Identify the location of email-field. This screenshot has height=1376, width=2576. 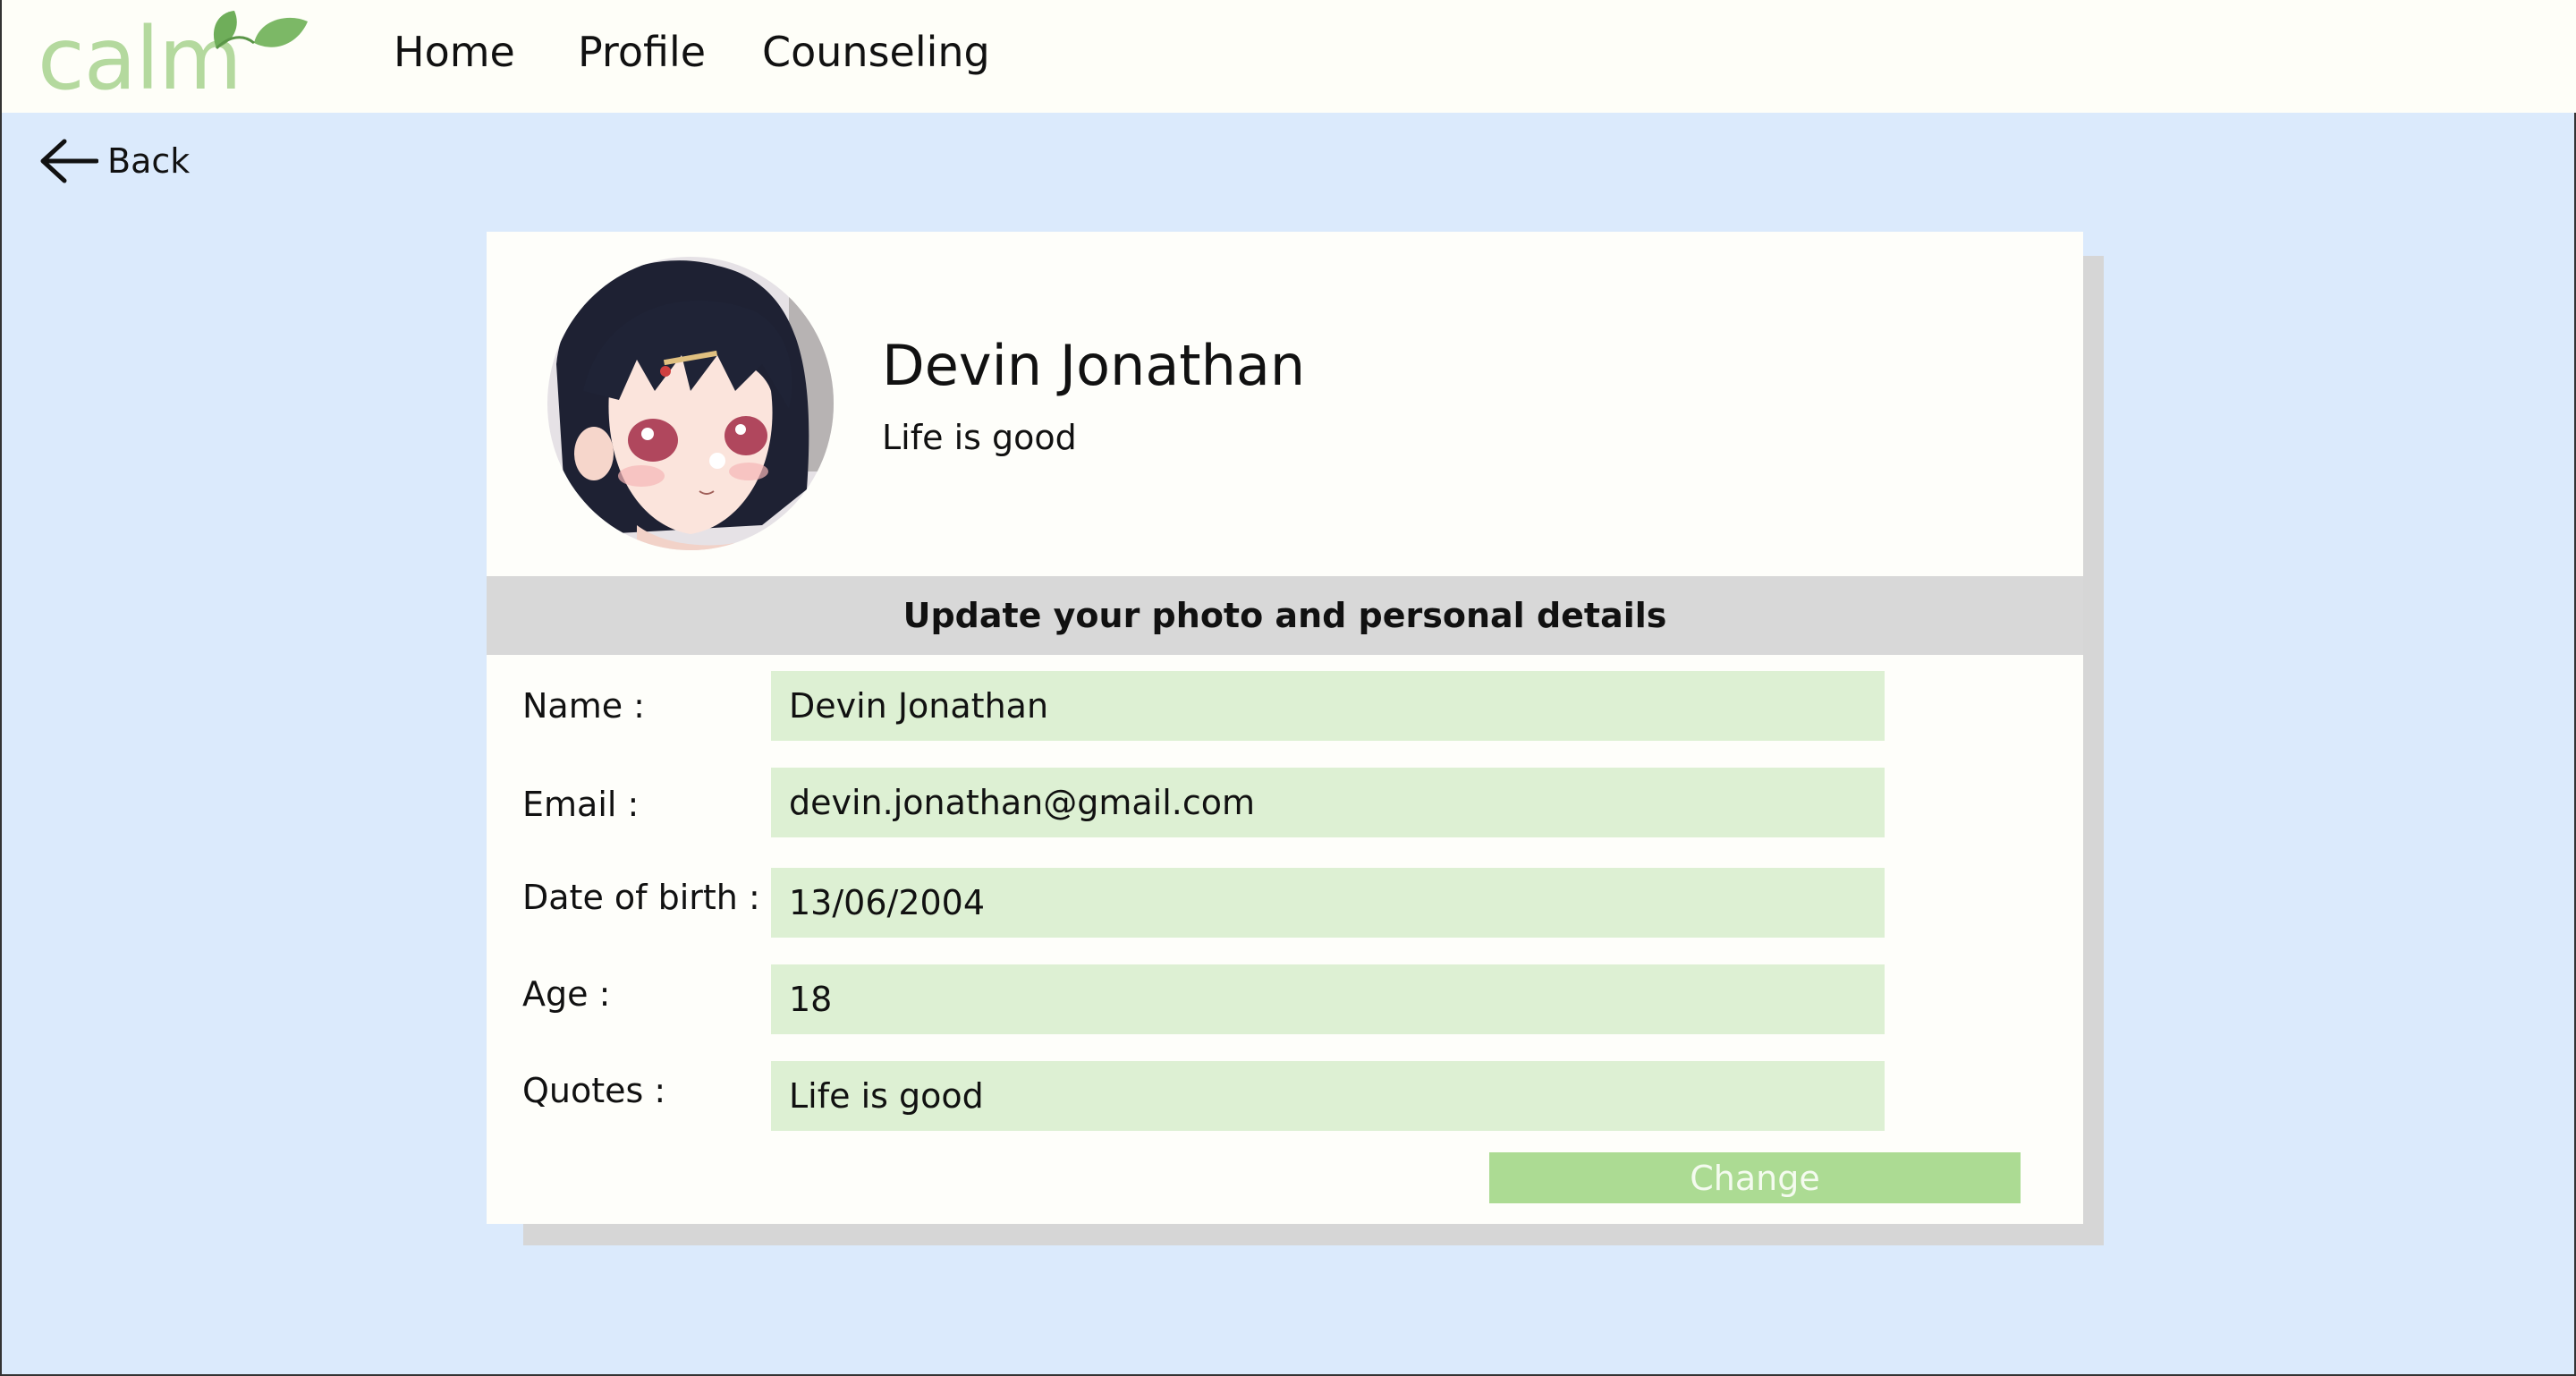
(1328, 803).